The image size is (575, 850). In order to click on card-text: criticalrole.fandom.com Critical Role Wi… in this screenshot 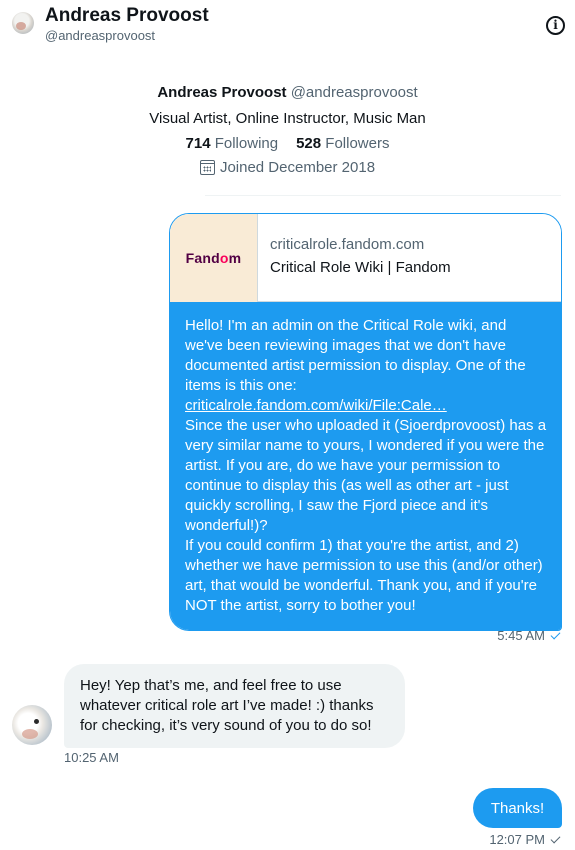, I will do `click(354, 257)`.